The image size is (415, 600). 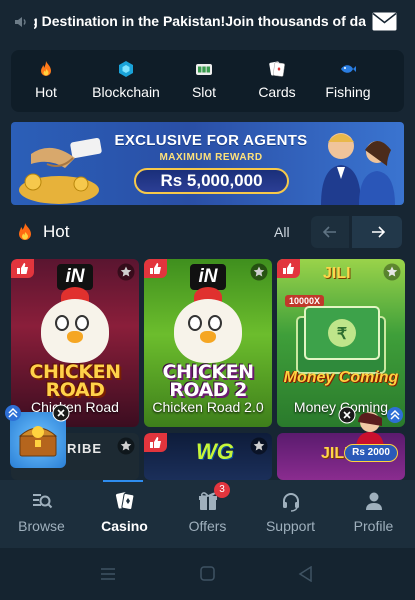 What do you see at coordinates (373, 501) in the screenshot?
I see `user-icon` at bounding box center [373, 501].